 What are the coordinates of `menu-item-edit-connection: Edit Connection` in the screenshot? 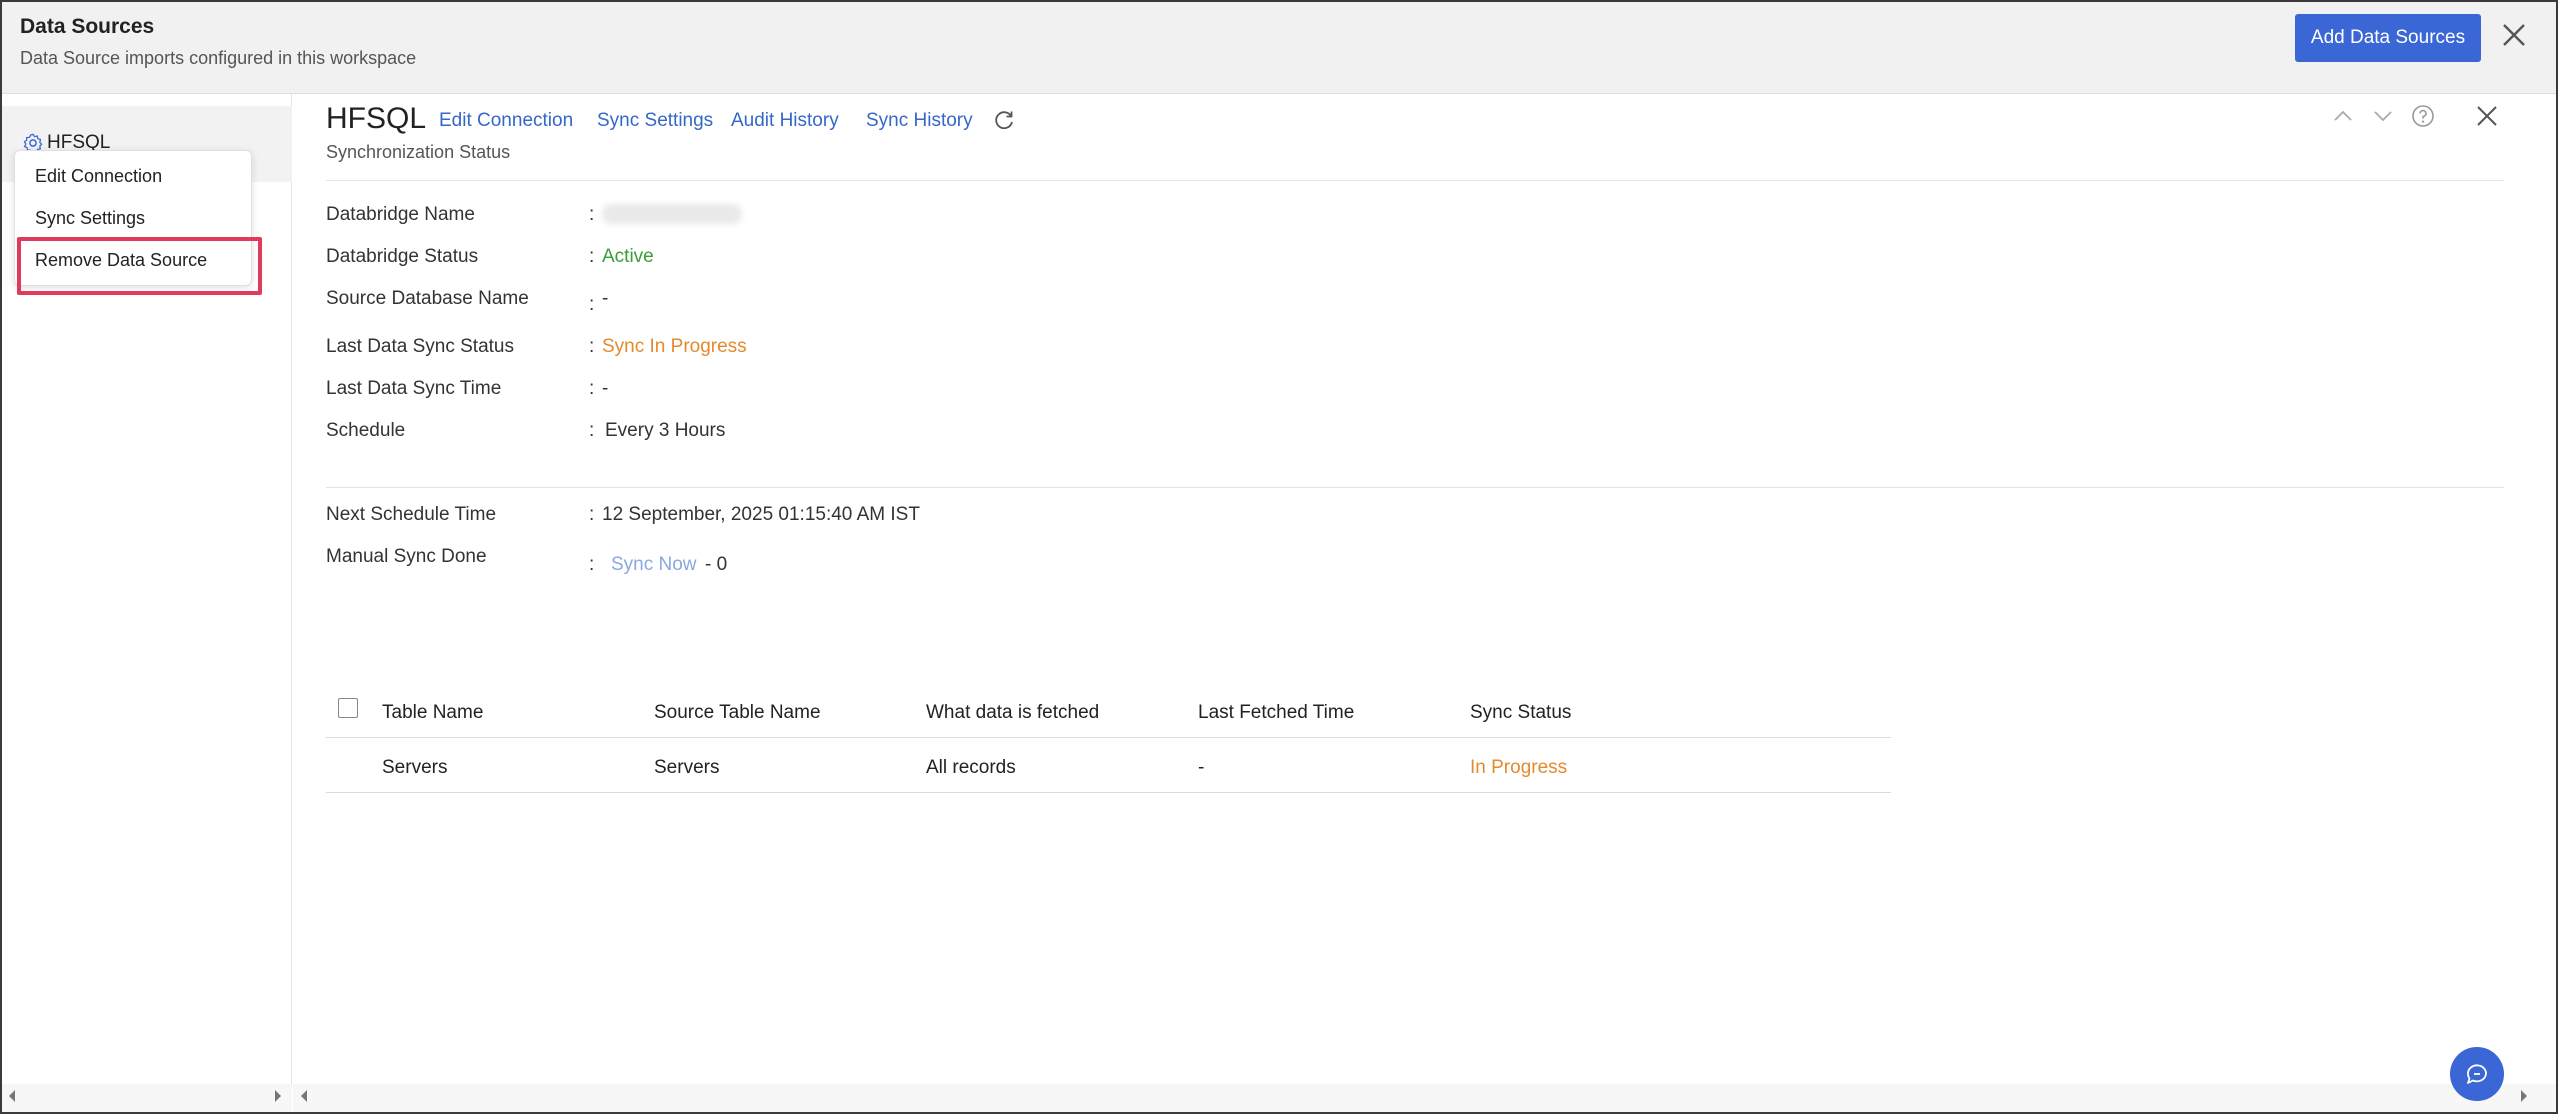 It's located at (98, 176).